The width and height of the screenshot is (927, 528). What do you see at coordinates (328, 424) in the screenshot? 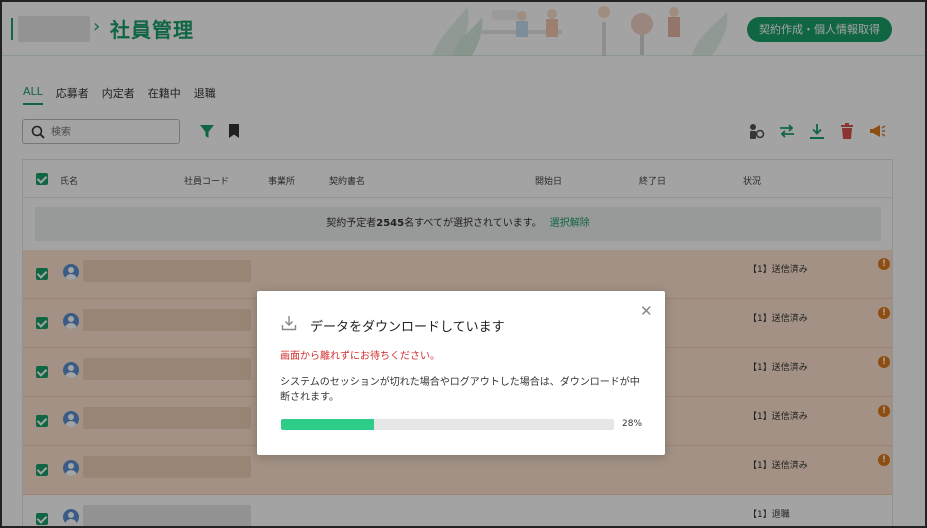
I see `progress-bar-fill` at bounding box center [328, 424].